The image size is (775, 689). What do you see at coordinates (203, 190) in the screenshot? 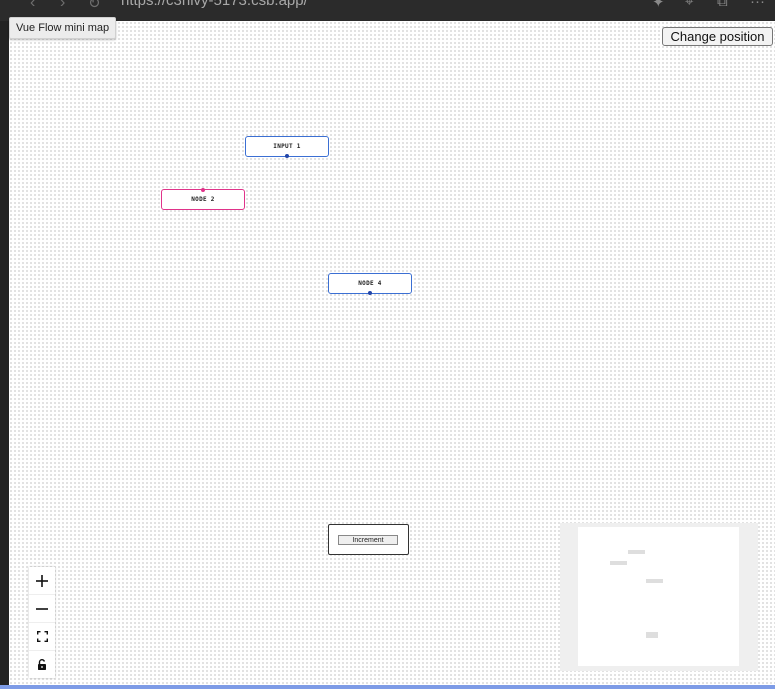
I see `target-handle` at bounding box center [203, 190].